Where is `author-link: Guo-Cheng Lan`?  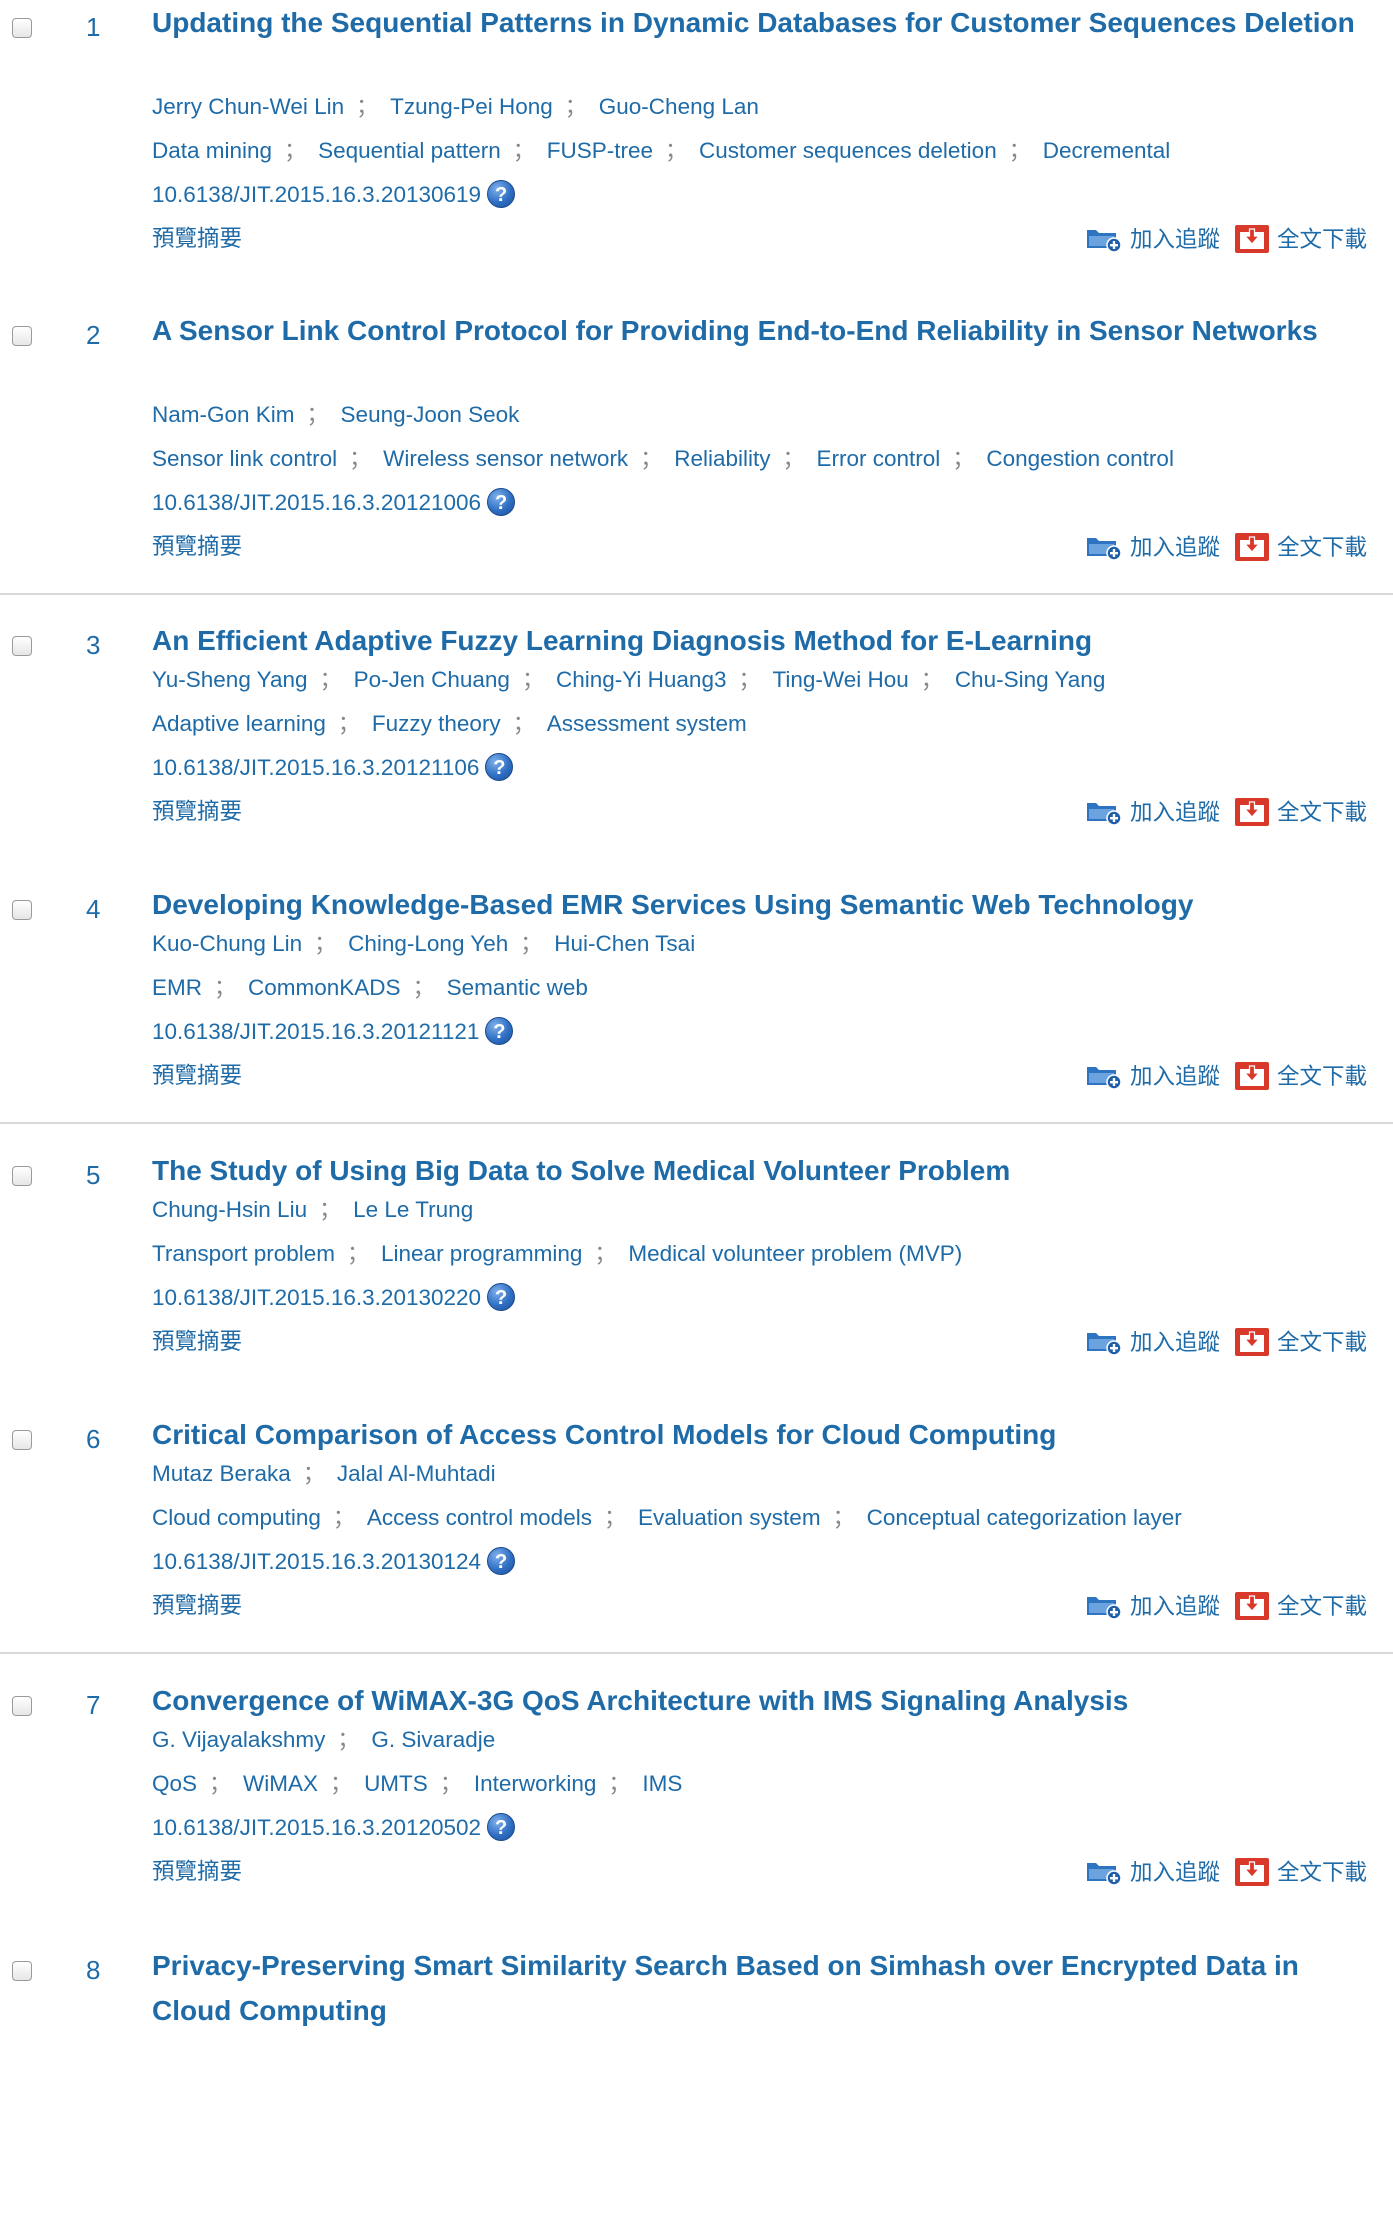 author-link: Guo-Cheng Lan is located at coordinates (679, 106).